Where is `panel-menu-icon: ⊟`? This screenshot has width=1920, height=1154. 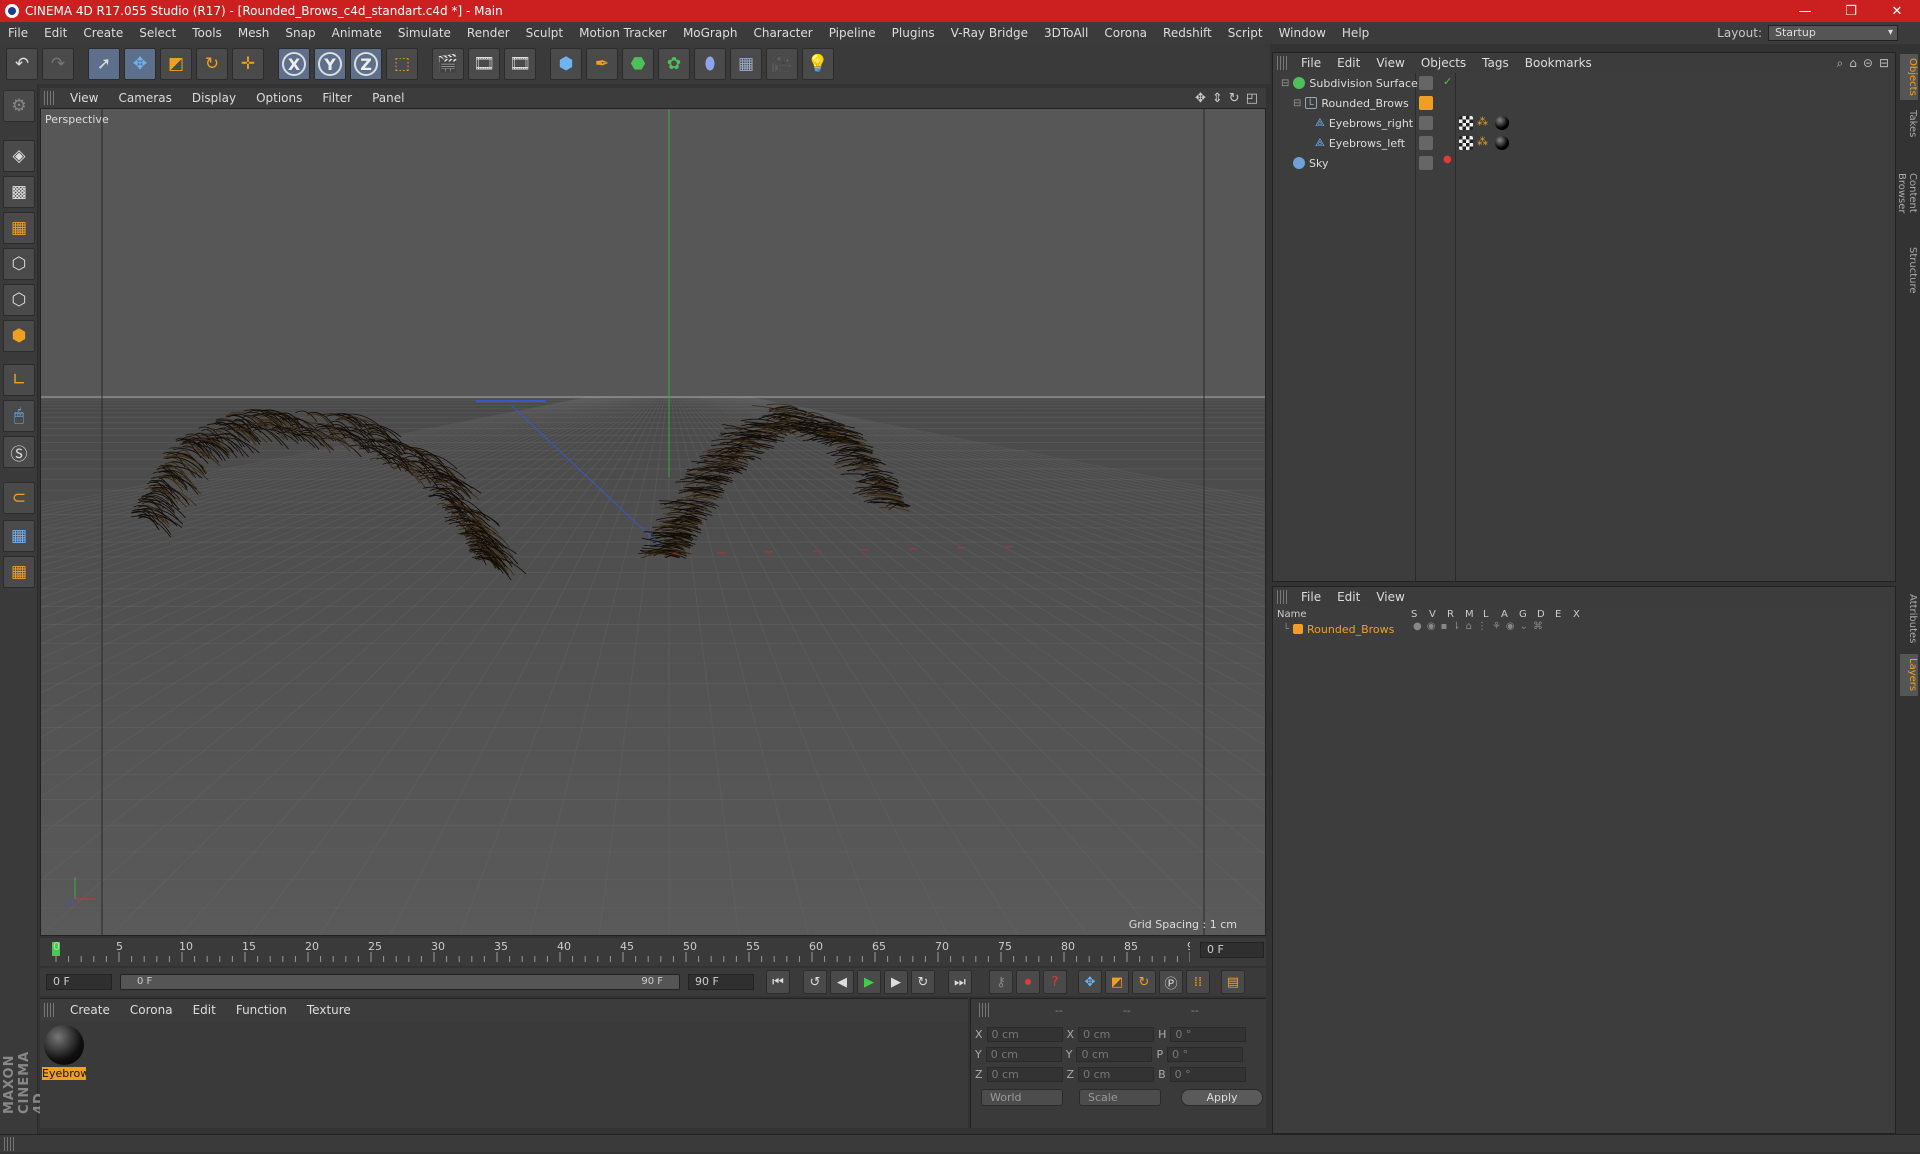 panel-menu-icon: ⊟ is located at coordinates (1884, 63).